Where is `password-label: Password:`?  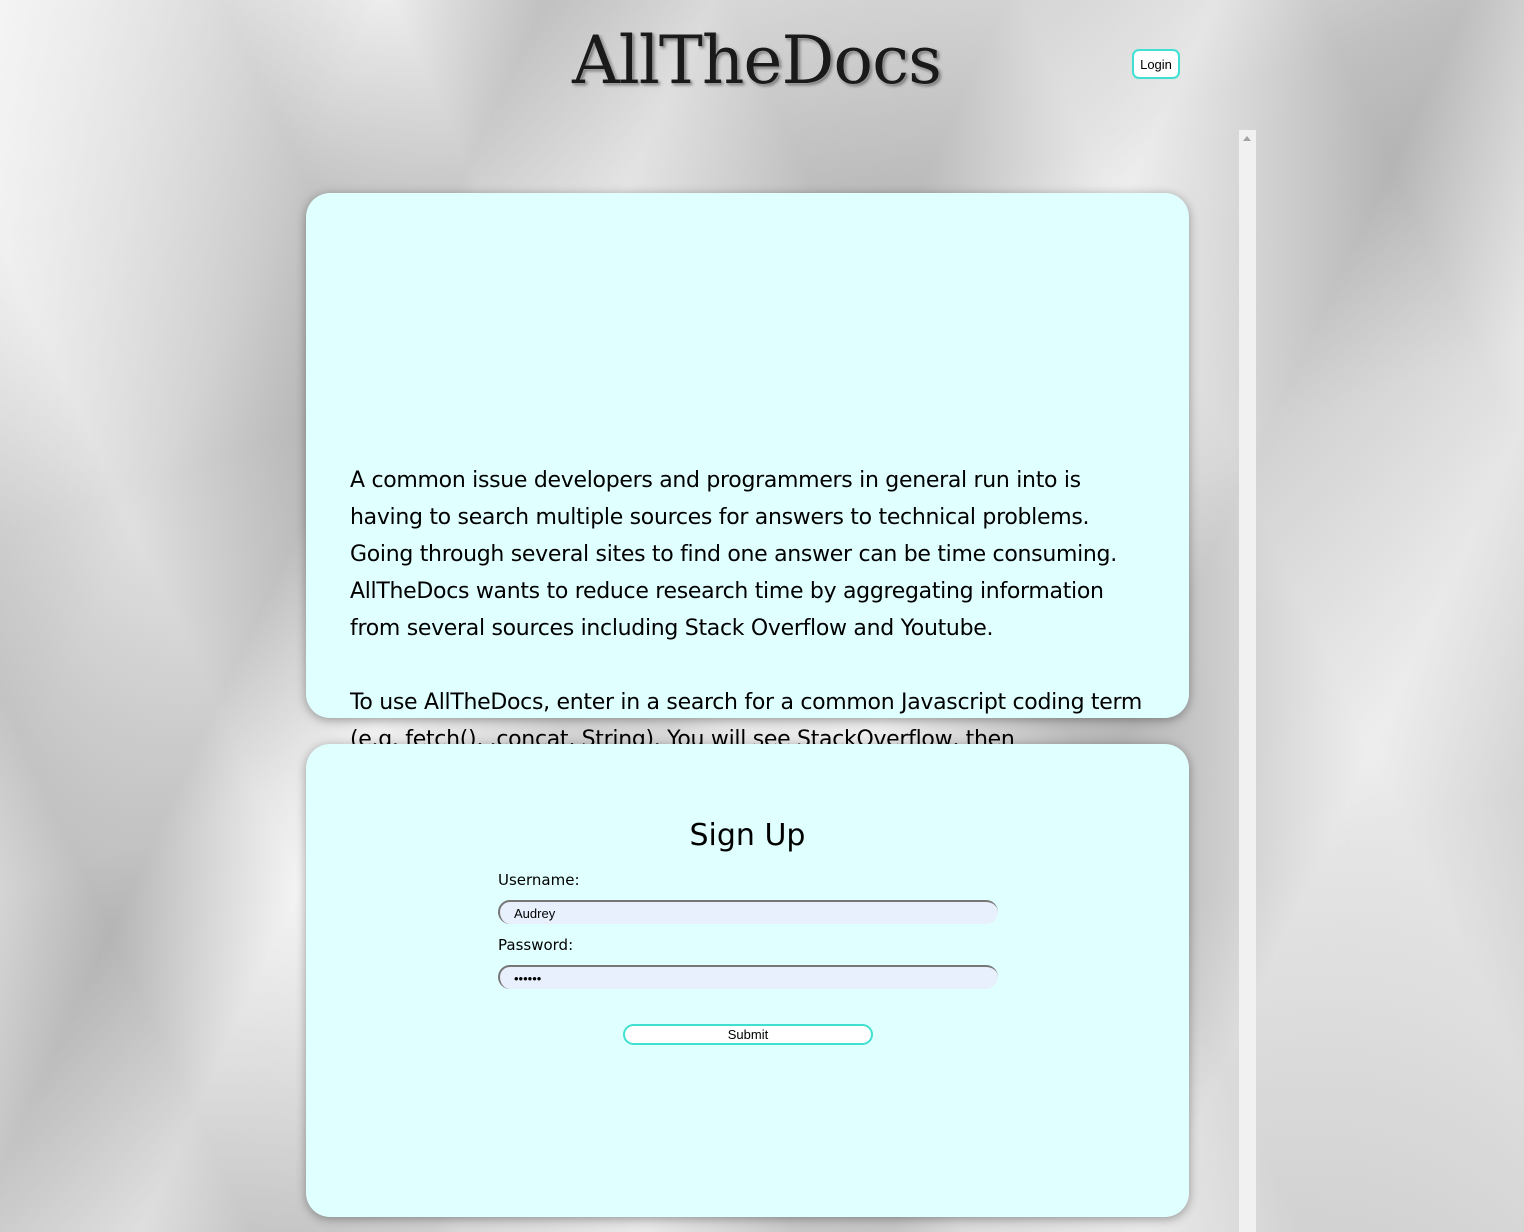
password-label: Password: is located at coordinates (536, 945).